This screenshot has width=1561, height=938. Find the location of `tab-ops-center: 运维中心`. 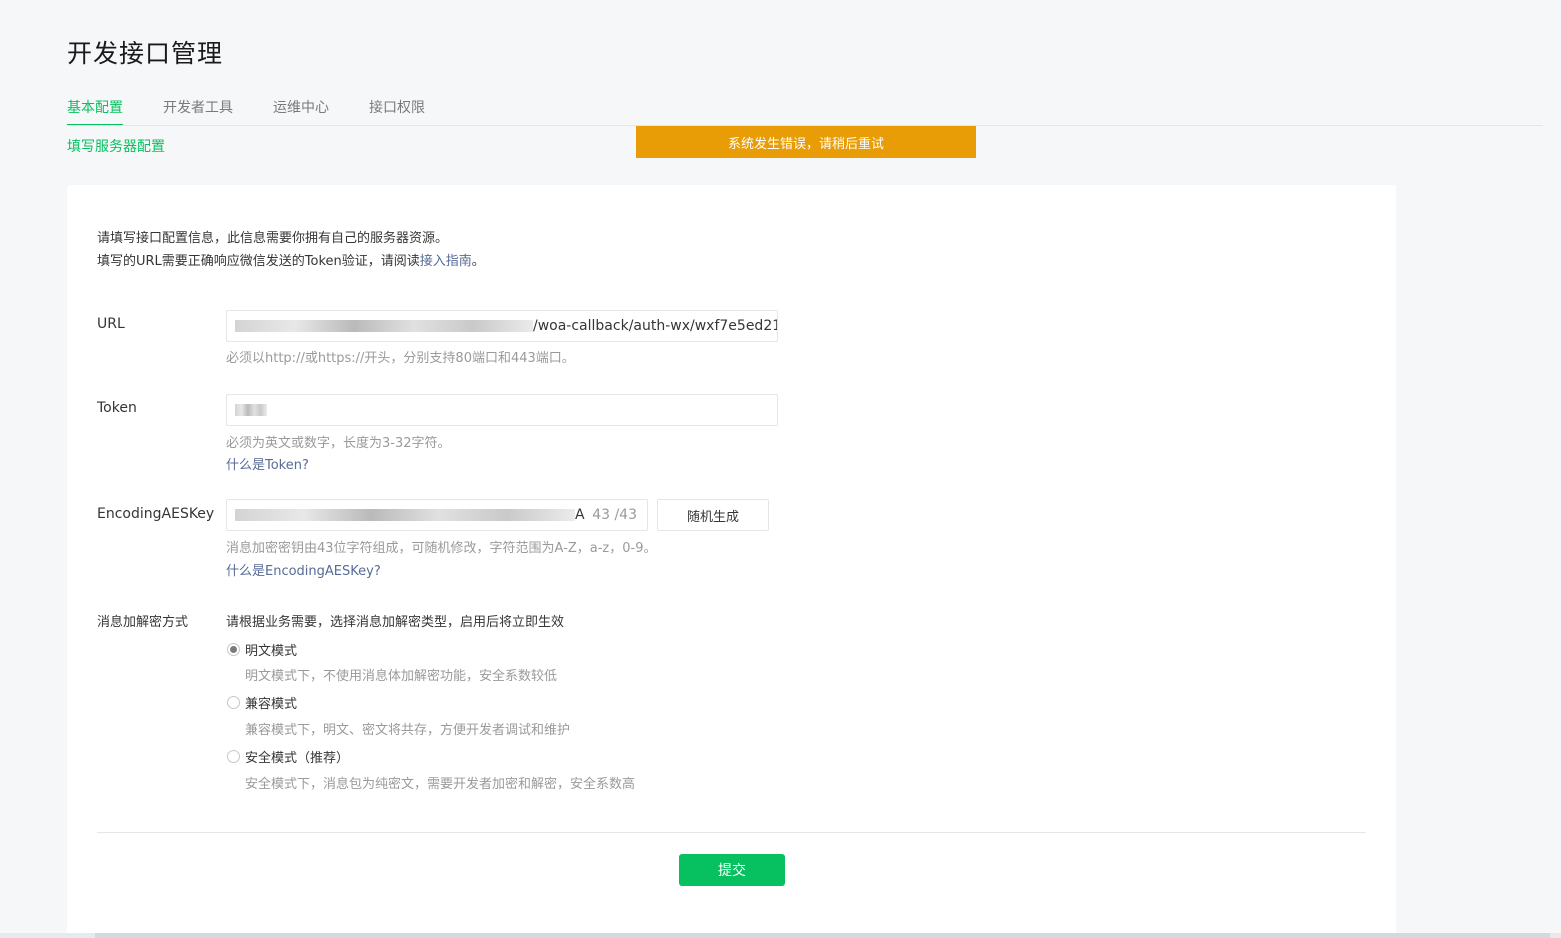

tab-ops-center: 运维中心 is located at coordinates (301, 111).